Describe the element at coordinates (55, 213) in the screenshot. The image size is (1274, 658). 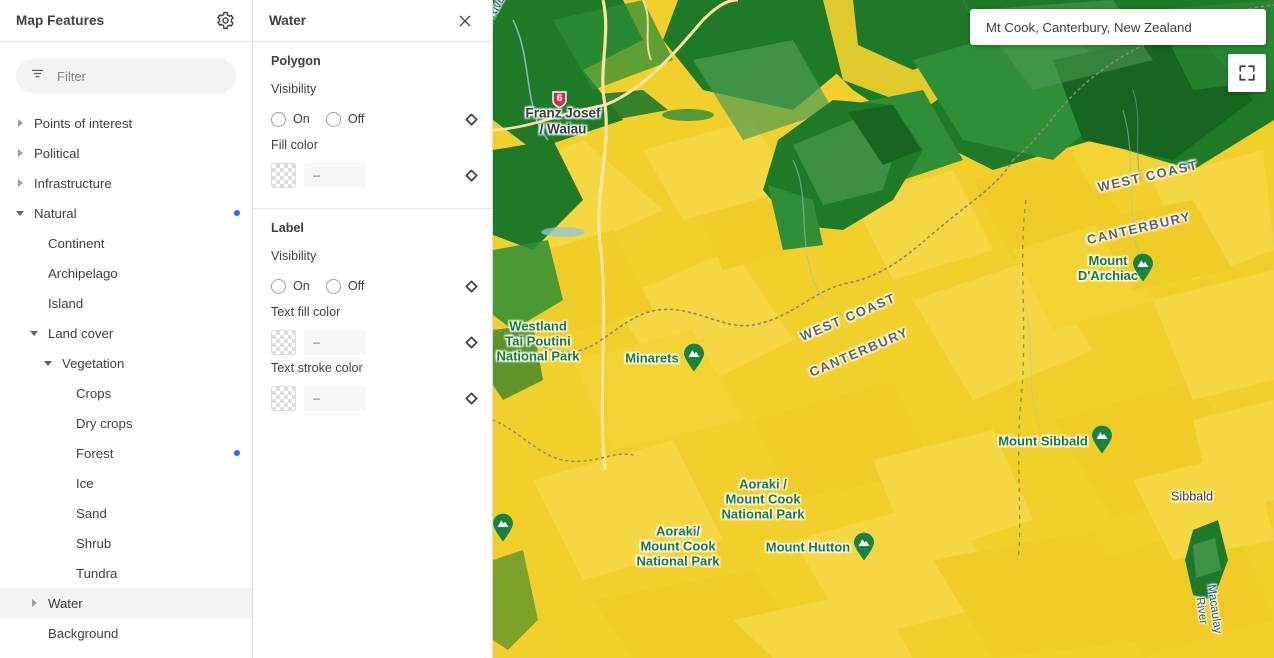
I see `tree-item-label: Natural` at that location.